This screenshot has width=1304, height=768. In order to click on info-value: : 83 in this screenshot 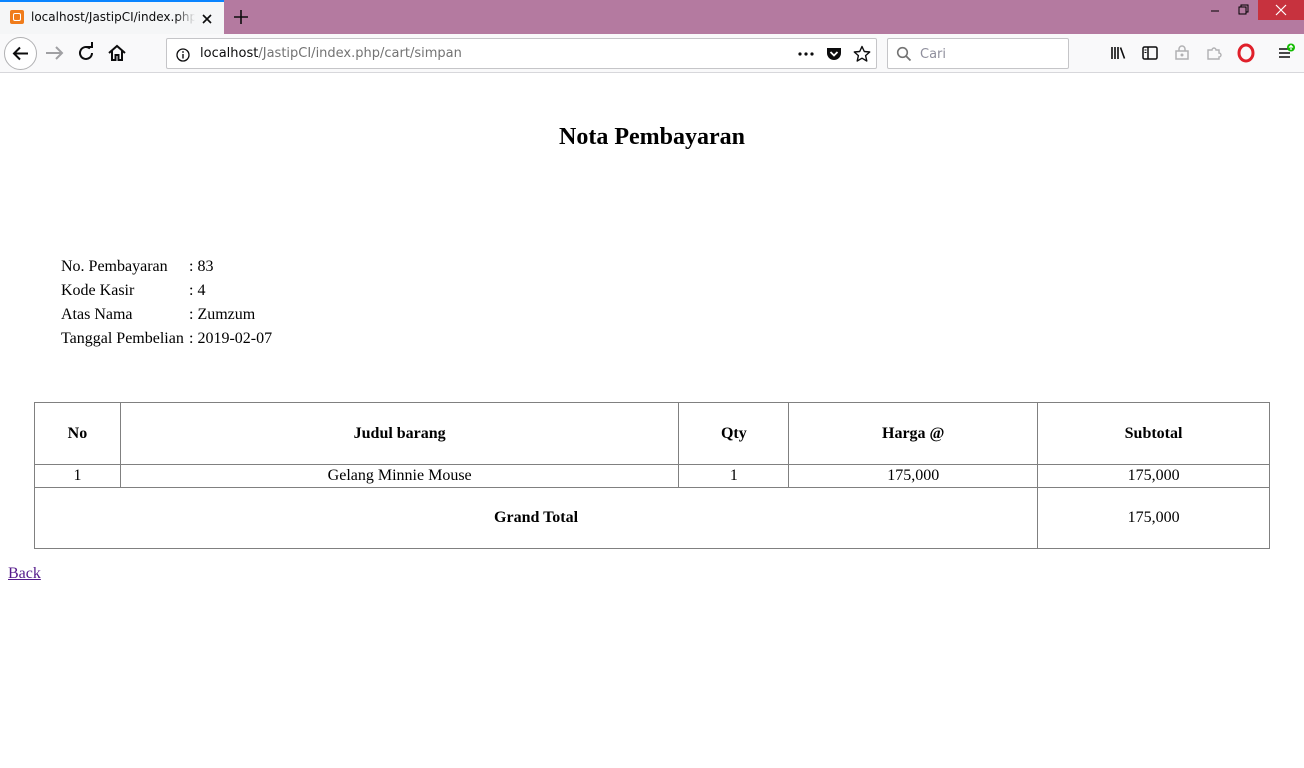, I will do `click(201, 266)`.